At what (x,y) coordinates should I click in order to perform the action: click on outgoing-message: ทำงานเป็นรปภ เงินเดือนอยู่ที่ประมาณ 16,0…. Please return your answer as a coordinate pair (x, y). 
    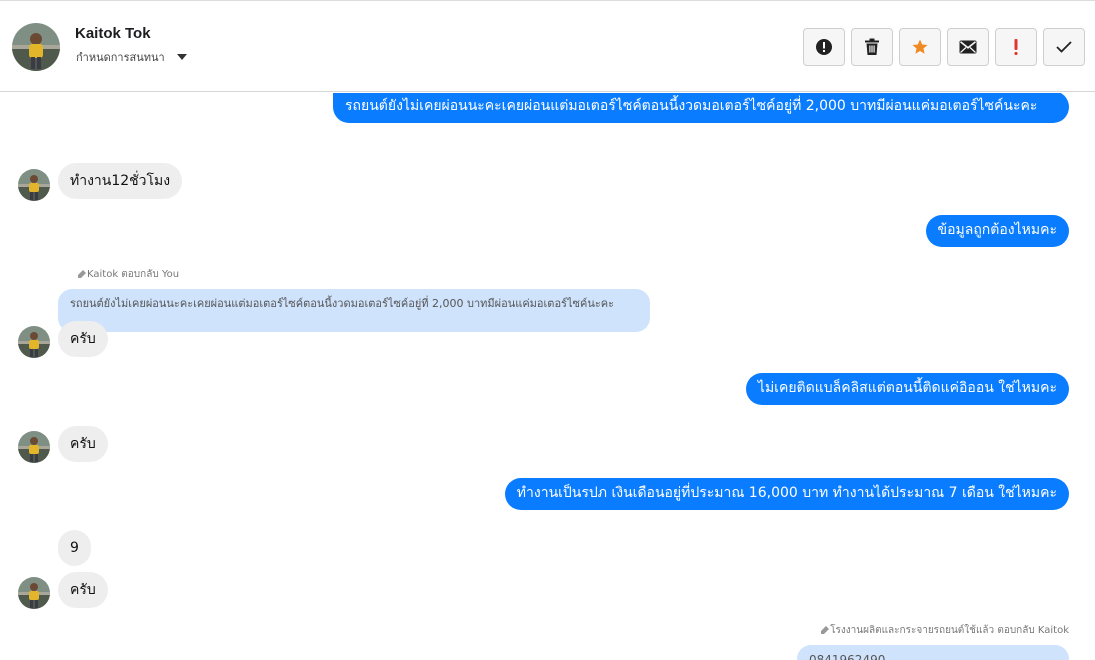
    Looking at the image, I should click on (786, 494).